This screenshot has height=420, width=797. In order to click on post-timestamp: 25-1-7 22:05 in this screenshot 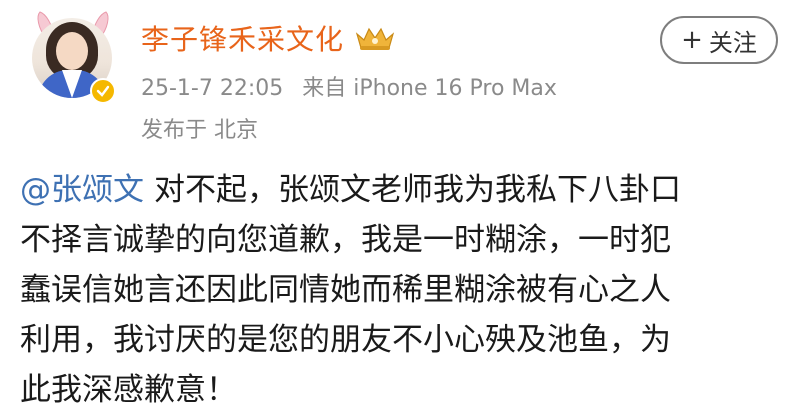, I will do `click(212, 88)`.